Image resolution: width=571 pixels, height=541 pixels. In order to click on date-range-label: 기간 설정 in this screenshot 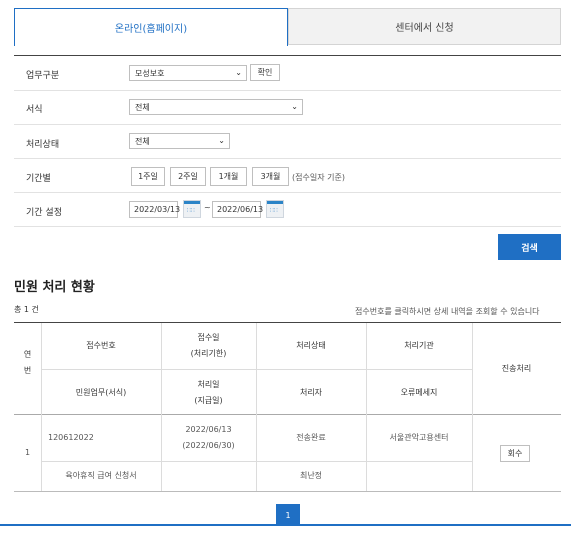, I will do `click(44, 213)`.